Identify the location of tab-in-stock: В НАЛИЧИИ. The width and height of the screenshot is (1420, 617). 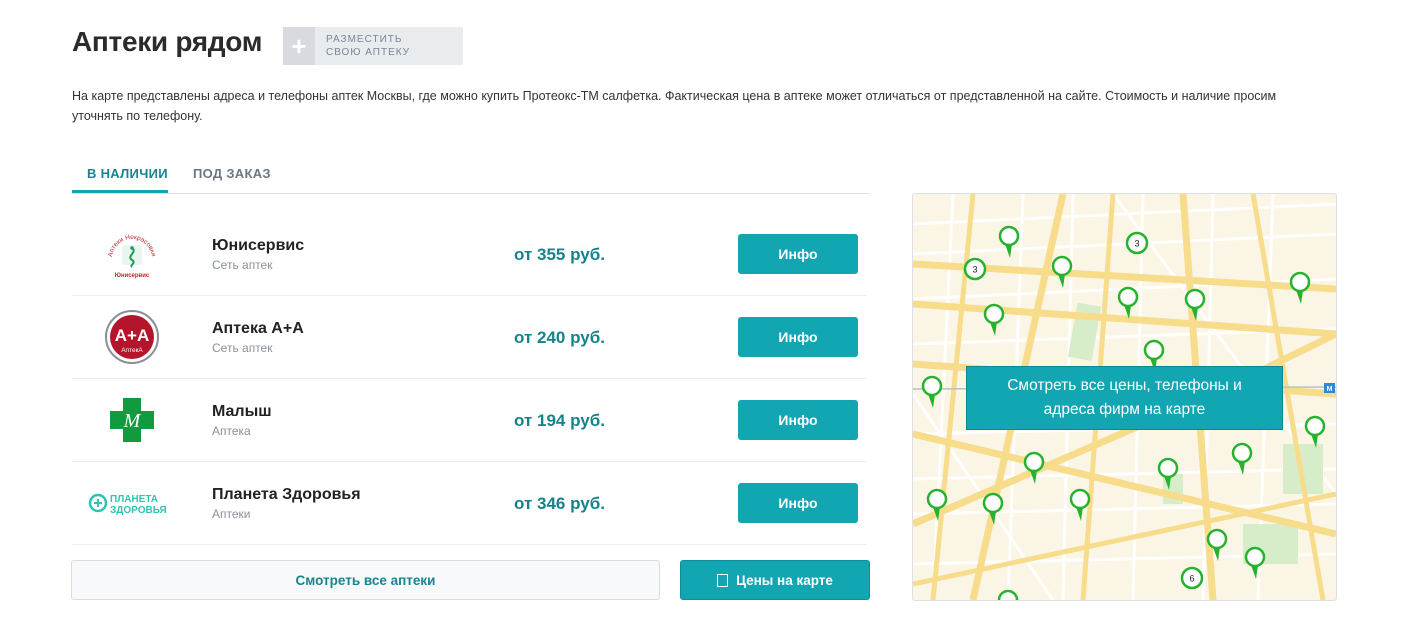
(127, 173).